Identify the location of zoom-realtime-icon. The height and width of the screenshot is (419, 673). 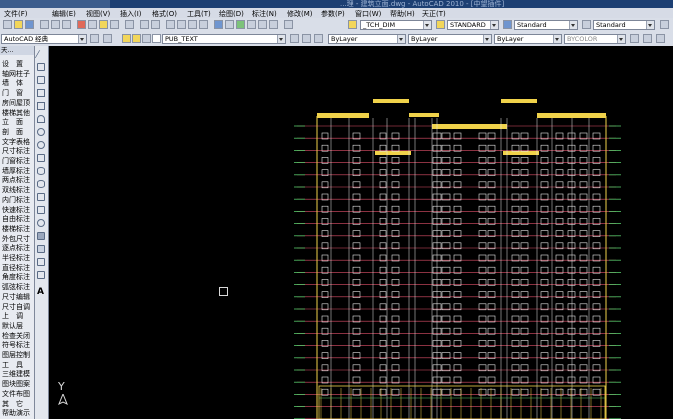
(181, 24).